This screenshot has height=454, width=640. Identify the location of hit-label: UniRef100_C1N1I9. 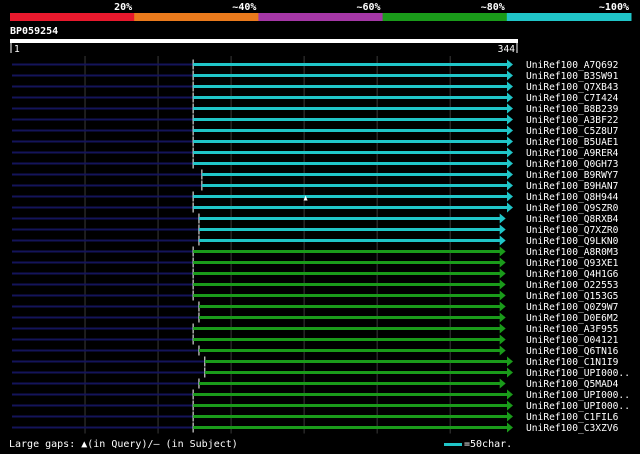
(572, 362).